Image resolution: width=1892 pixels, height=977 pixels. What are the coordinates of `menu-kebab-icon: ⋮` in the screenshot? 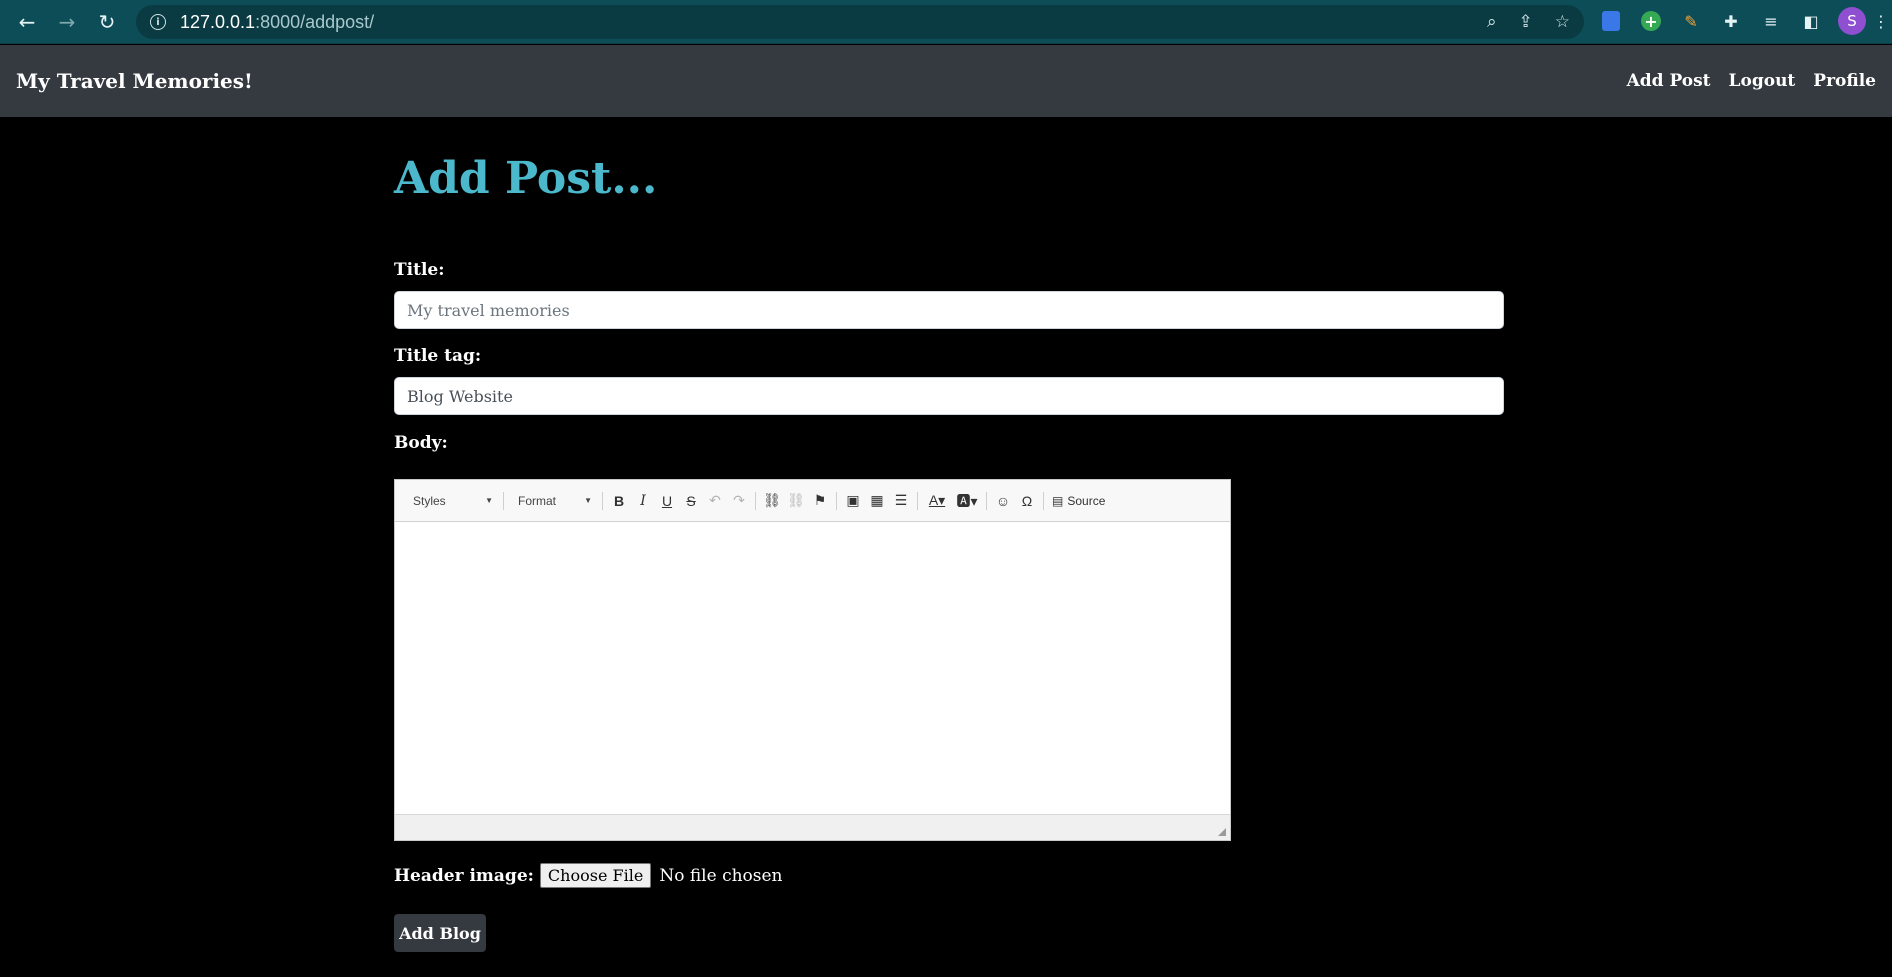 It's located at (1881, 21).